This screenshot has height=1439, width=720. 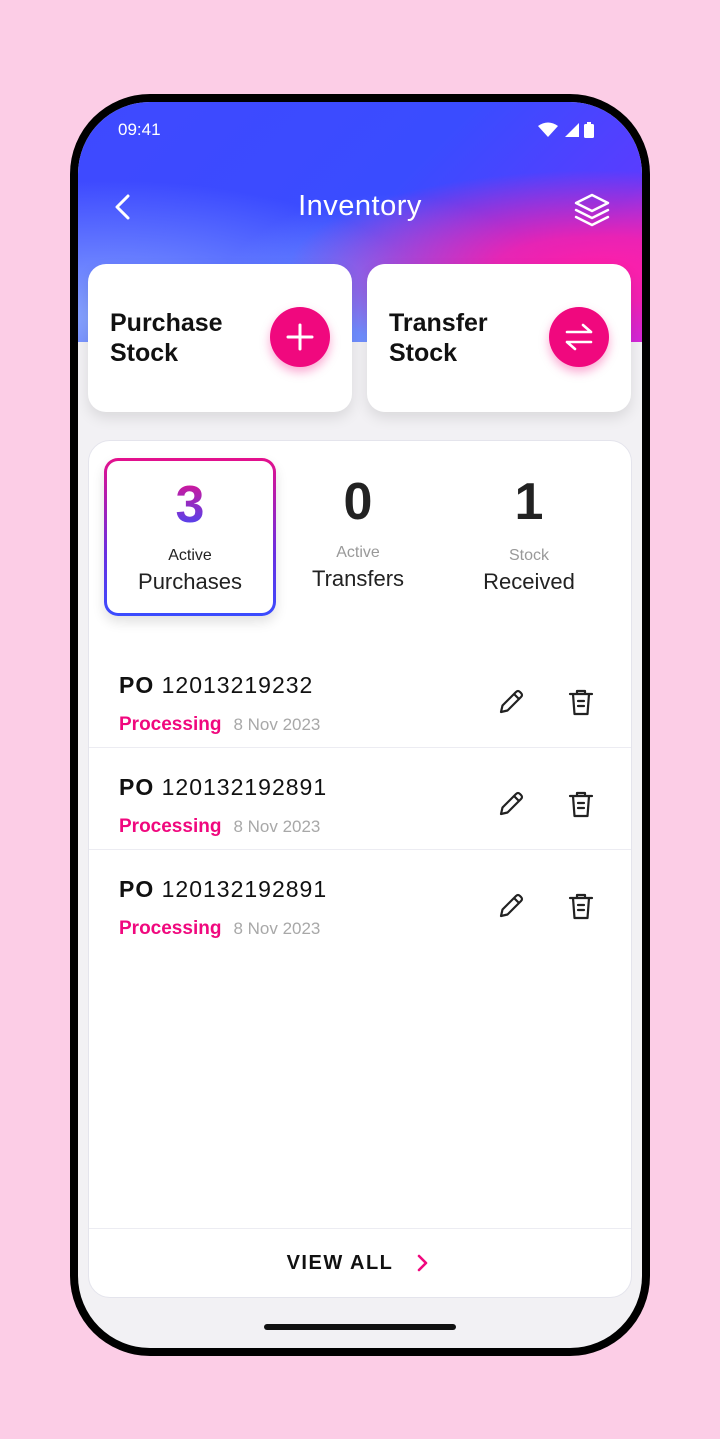 I want to click on purchase-stock-button, so click(x=300, y=337).